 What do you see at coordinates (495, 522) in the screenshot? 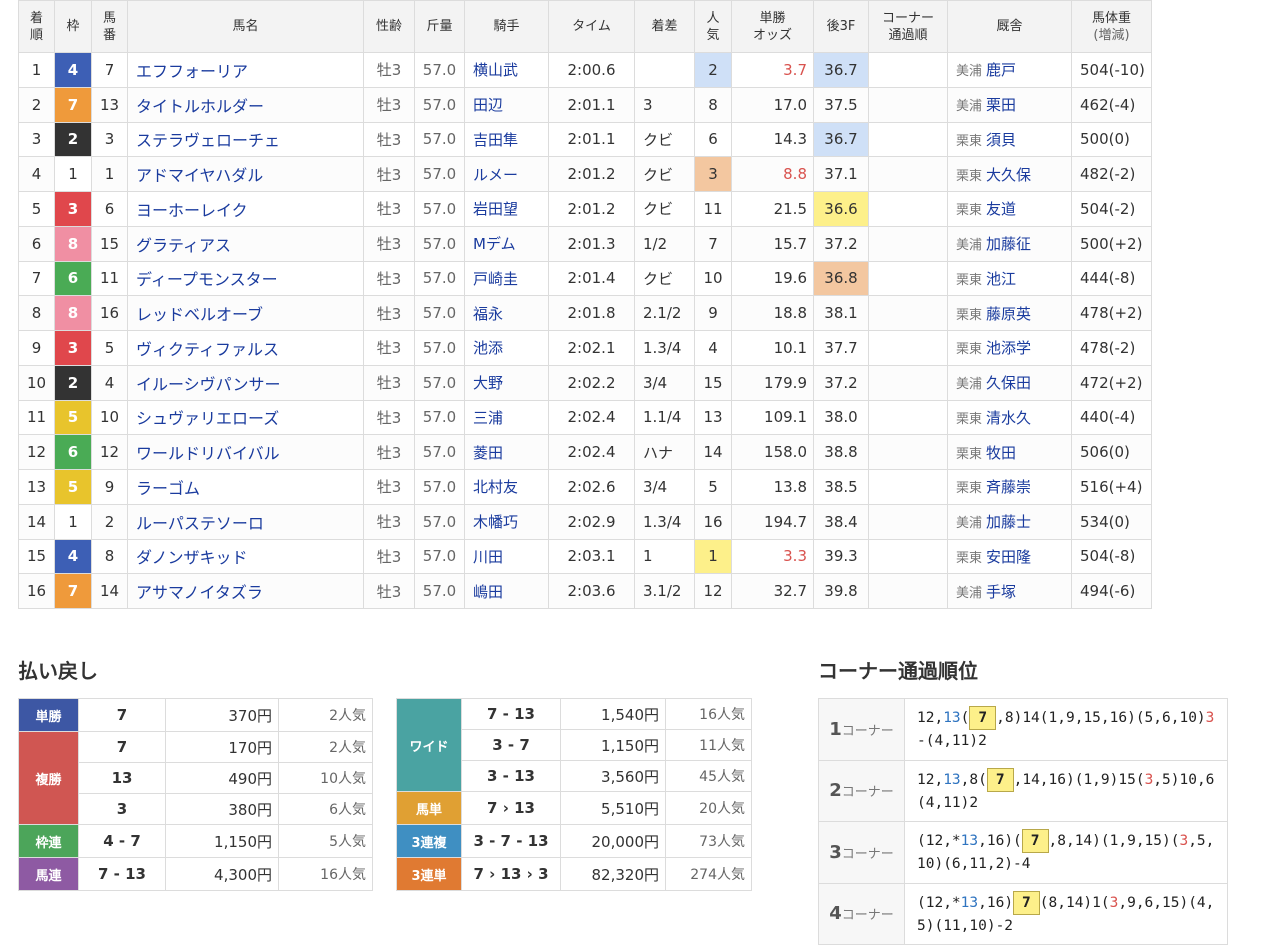
I see `jockey-link: 木幡巧` at bounding box center [495, 522].